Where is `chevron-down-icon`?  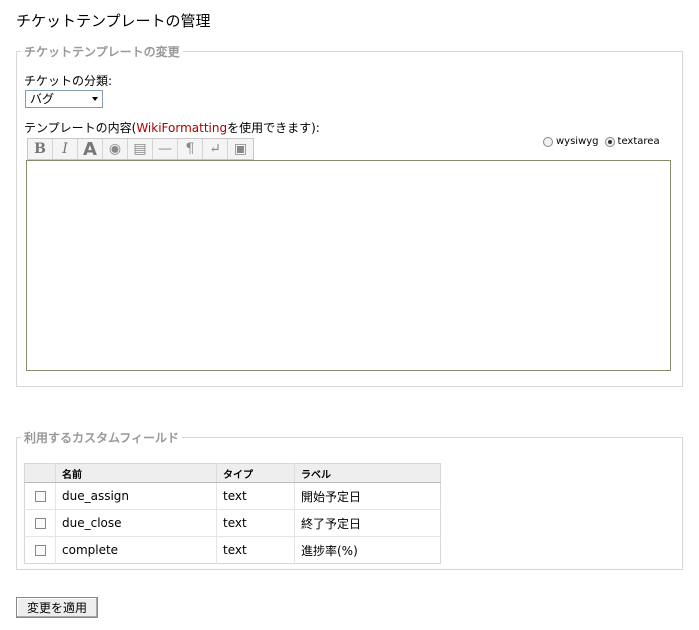 chevron-down-icon is located at coordinates (95, 99).